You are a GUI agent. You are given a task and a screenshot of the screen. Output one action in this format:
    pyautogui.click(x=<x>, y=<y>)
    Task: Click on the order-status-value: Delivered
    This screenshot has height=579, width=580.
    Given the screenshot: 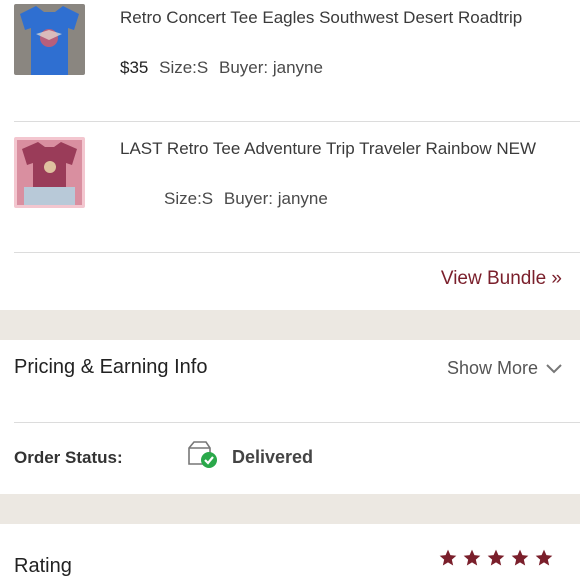 What is the action you would take?
    pyautogui.click(x=273, y=457)
    